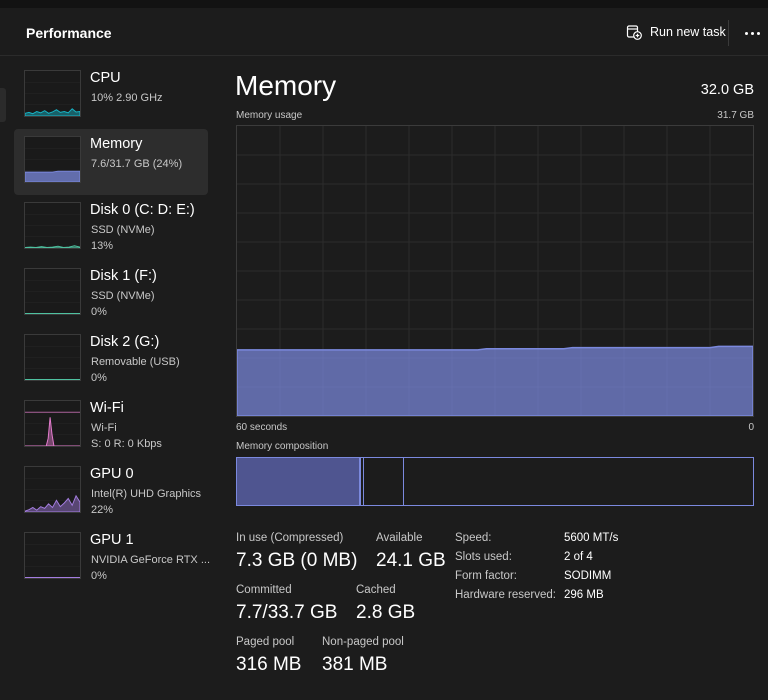 This screenshot has width=768, height=700. Describe the element at coordinates (727, 90) in the screenshot. I see `total-memory: 32.0 GB` at that location.